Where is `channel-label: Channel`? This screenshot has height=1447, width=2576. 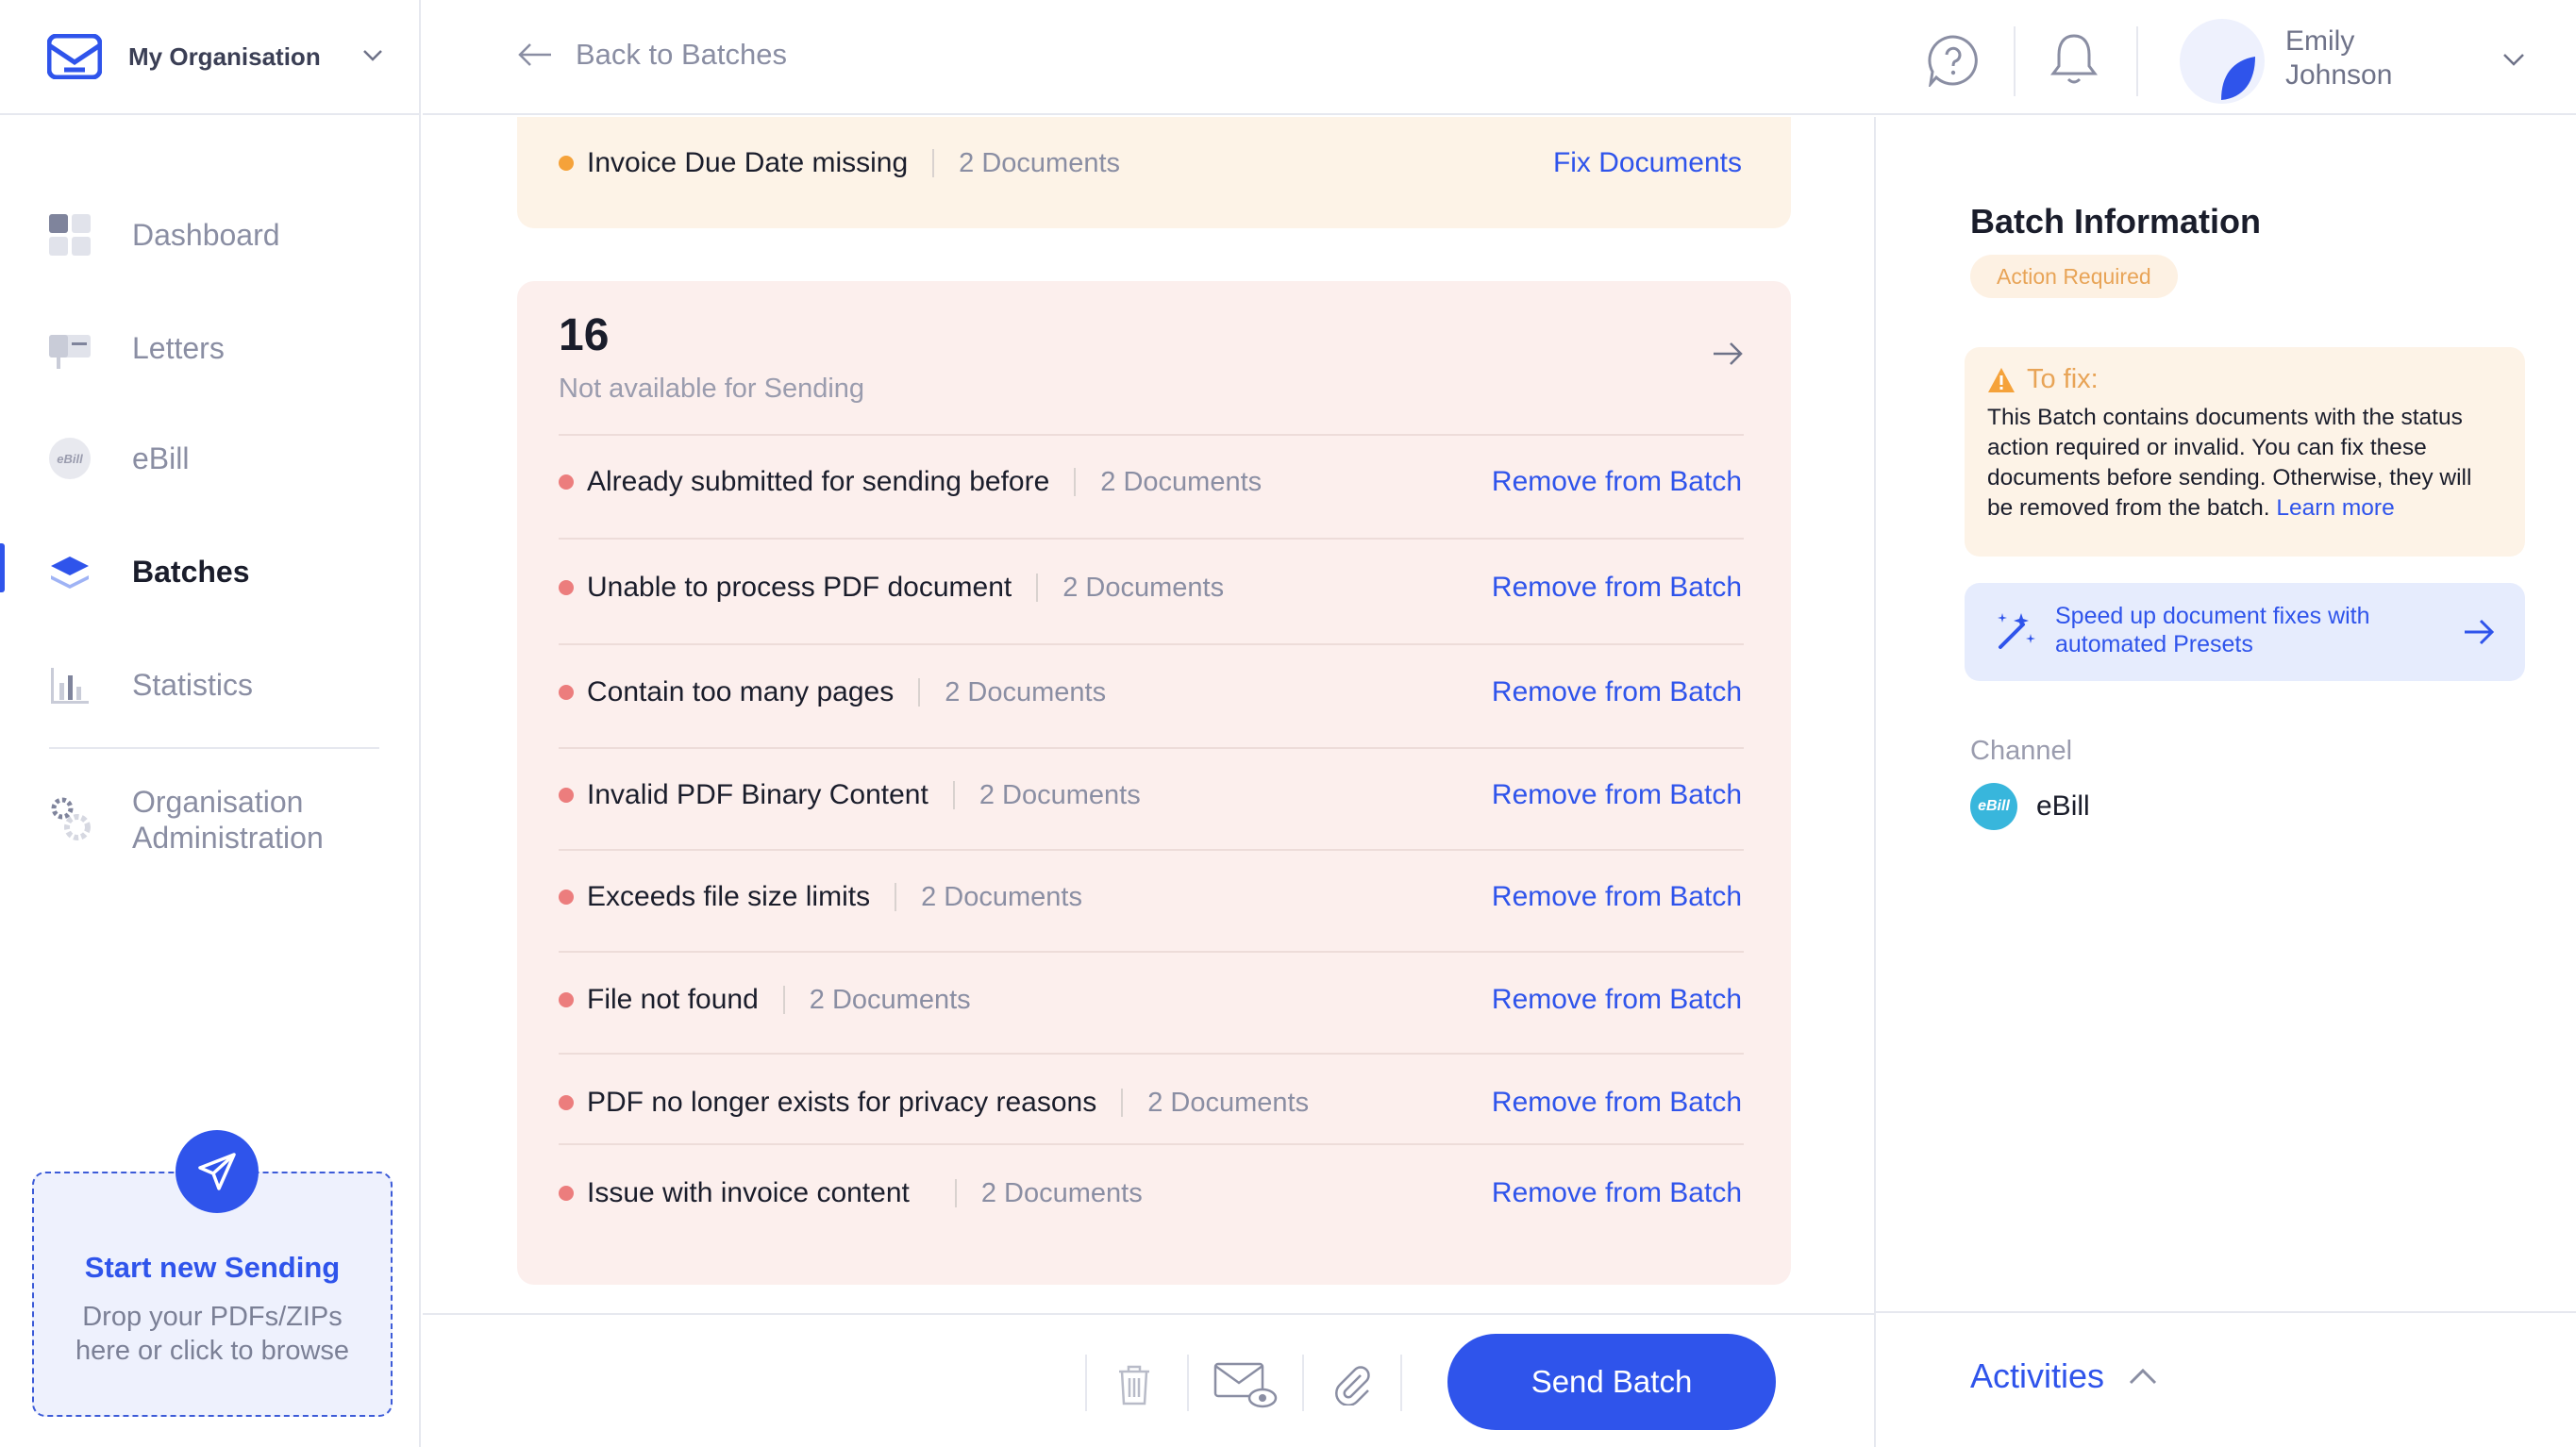 channel-label: Channel is located at coordinates (2021, 751).